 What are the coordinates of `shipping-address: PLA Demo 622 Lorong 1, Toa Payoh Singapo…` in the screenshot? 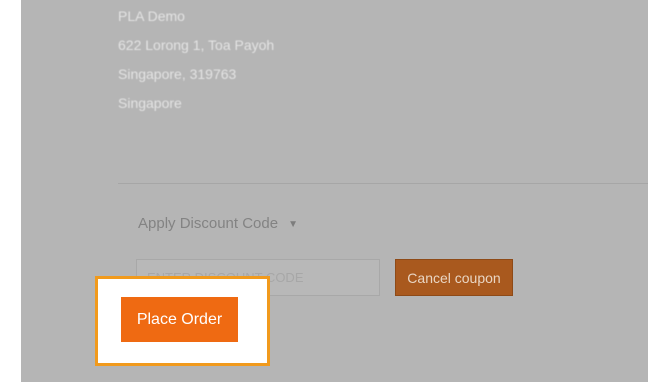 It's located at (268, 60).